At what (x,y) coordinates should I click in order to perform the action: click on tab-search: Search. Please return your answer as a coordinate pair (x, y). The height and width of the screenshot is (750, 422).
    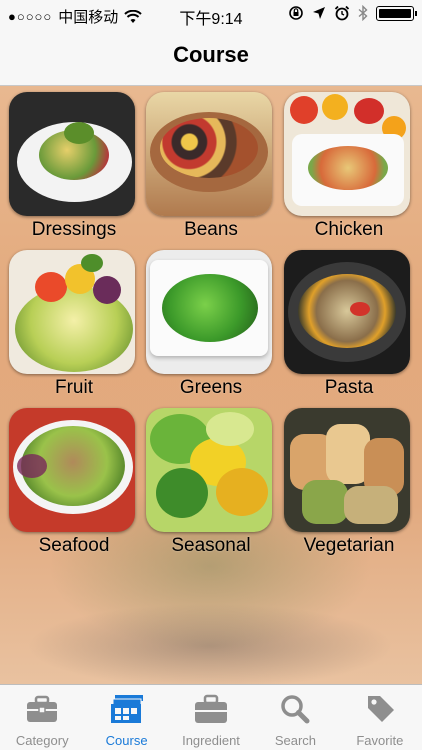
    Looking at the image, I should click on (295, 717).